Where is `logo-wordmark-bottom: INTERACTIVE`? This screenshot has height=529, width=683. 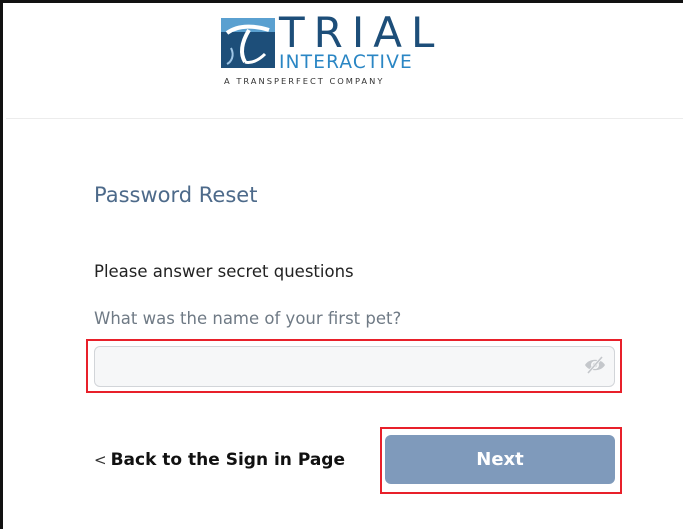
logo-wordmark-bottom: INTERACTIVE is located at coordinates (346, 62).